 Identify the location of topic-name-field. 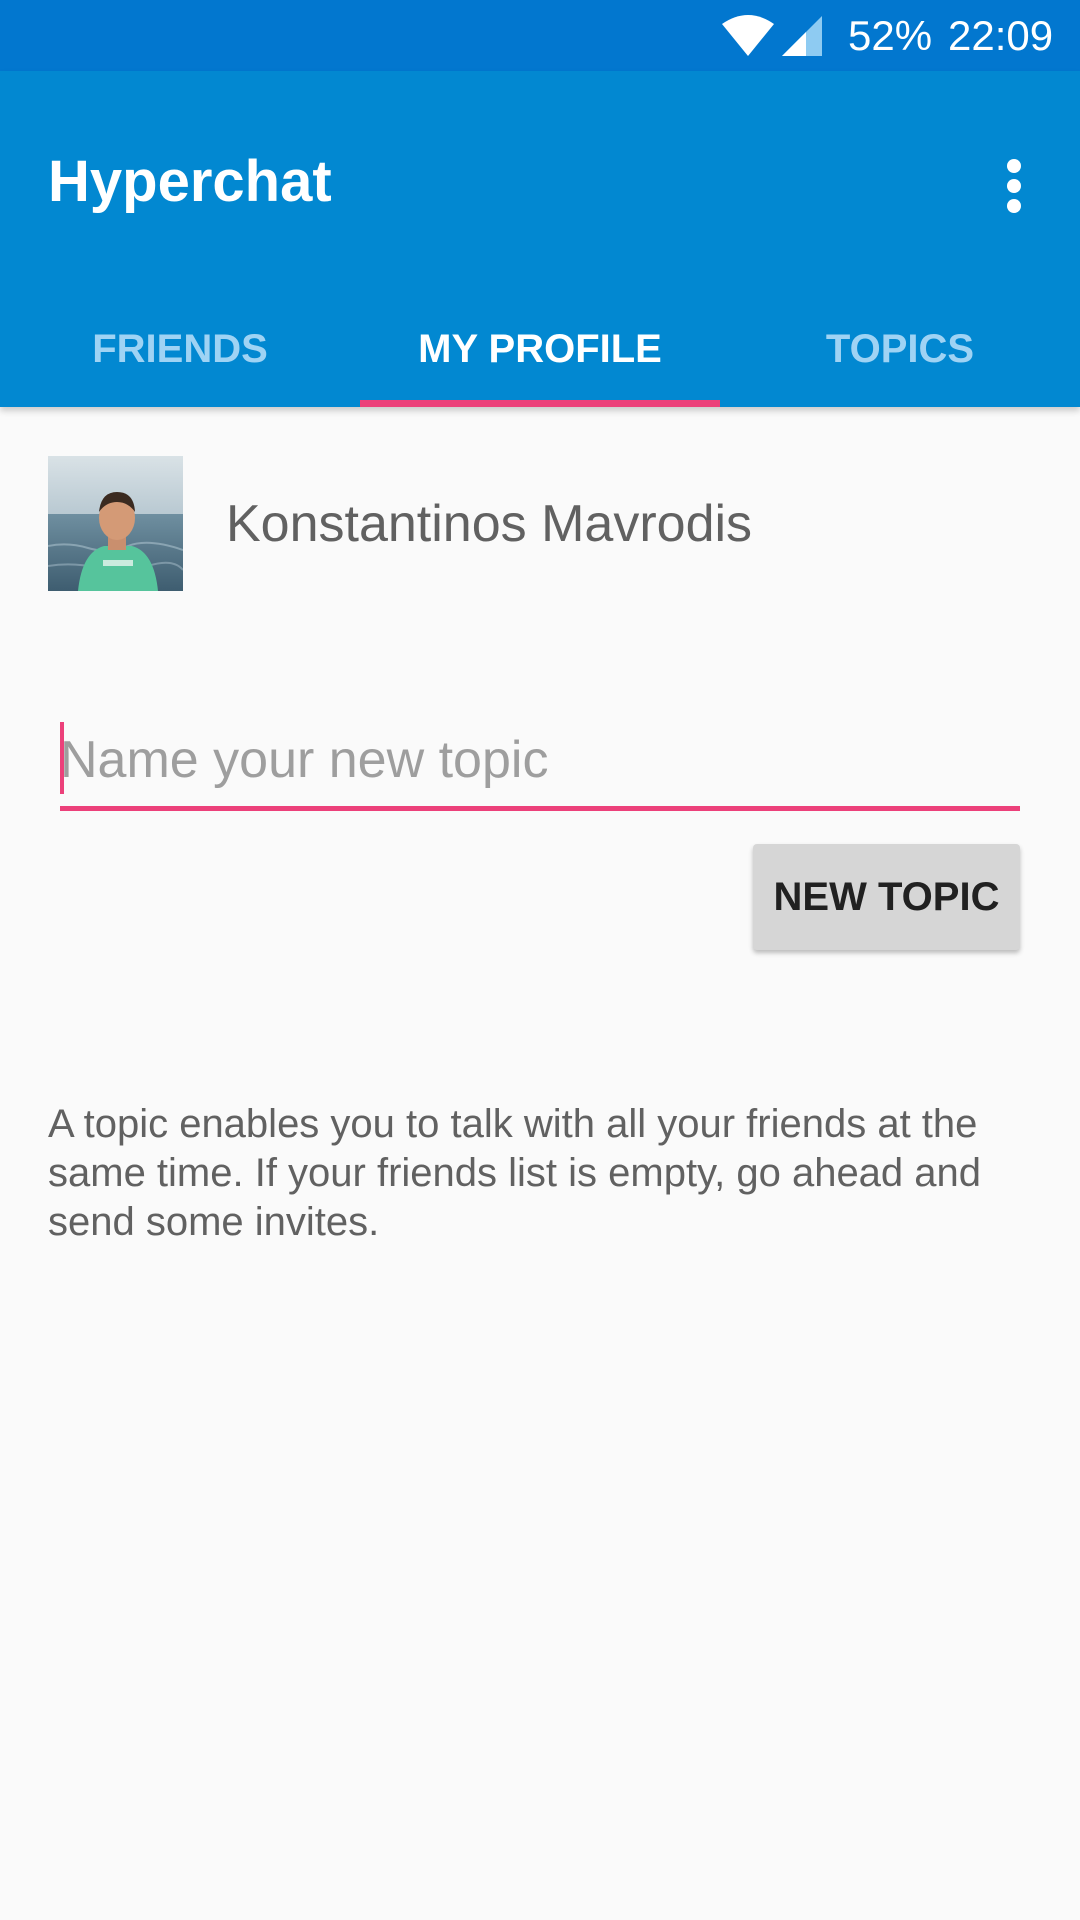
(540, 764).